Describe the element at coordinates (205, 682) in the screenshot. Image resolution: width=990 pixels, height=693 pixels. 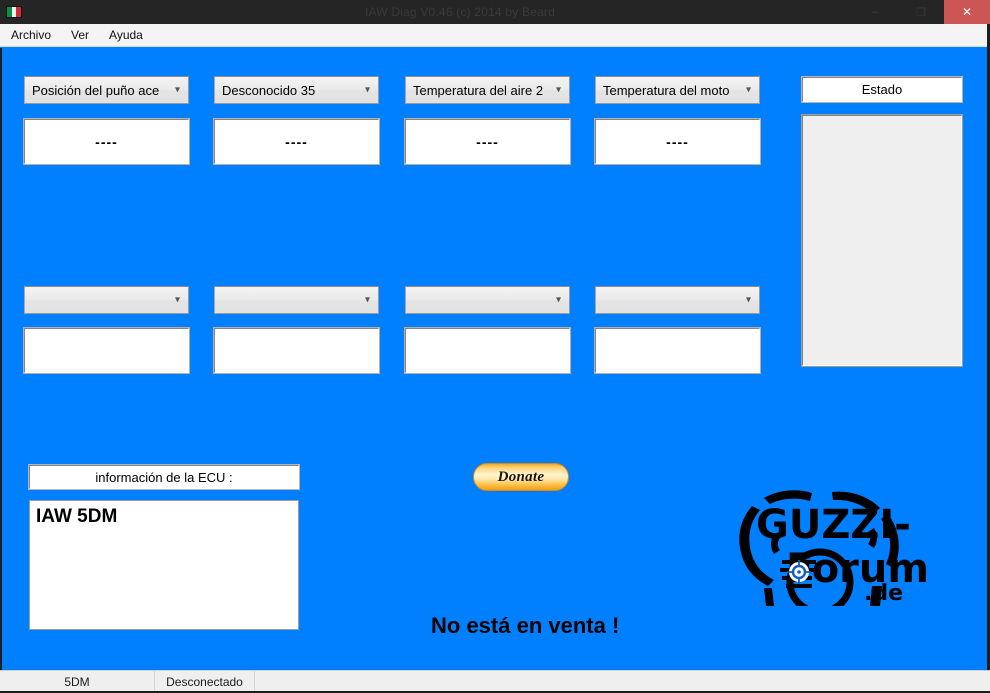
I see `status-bar-cell-connection: Desconectado` at that location.